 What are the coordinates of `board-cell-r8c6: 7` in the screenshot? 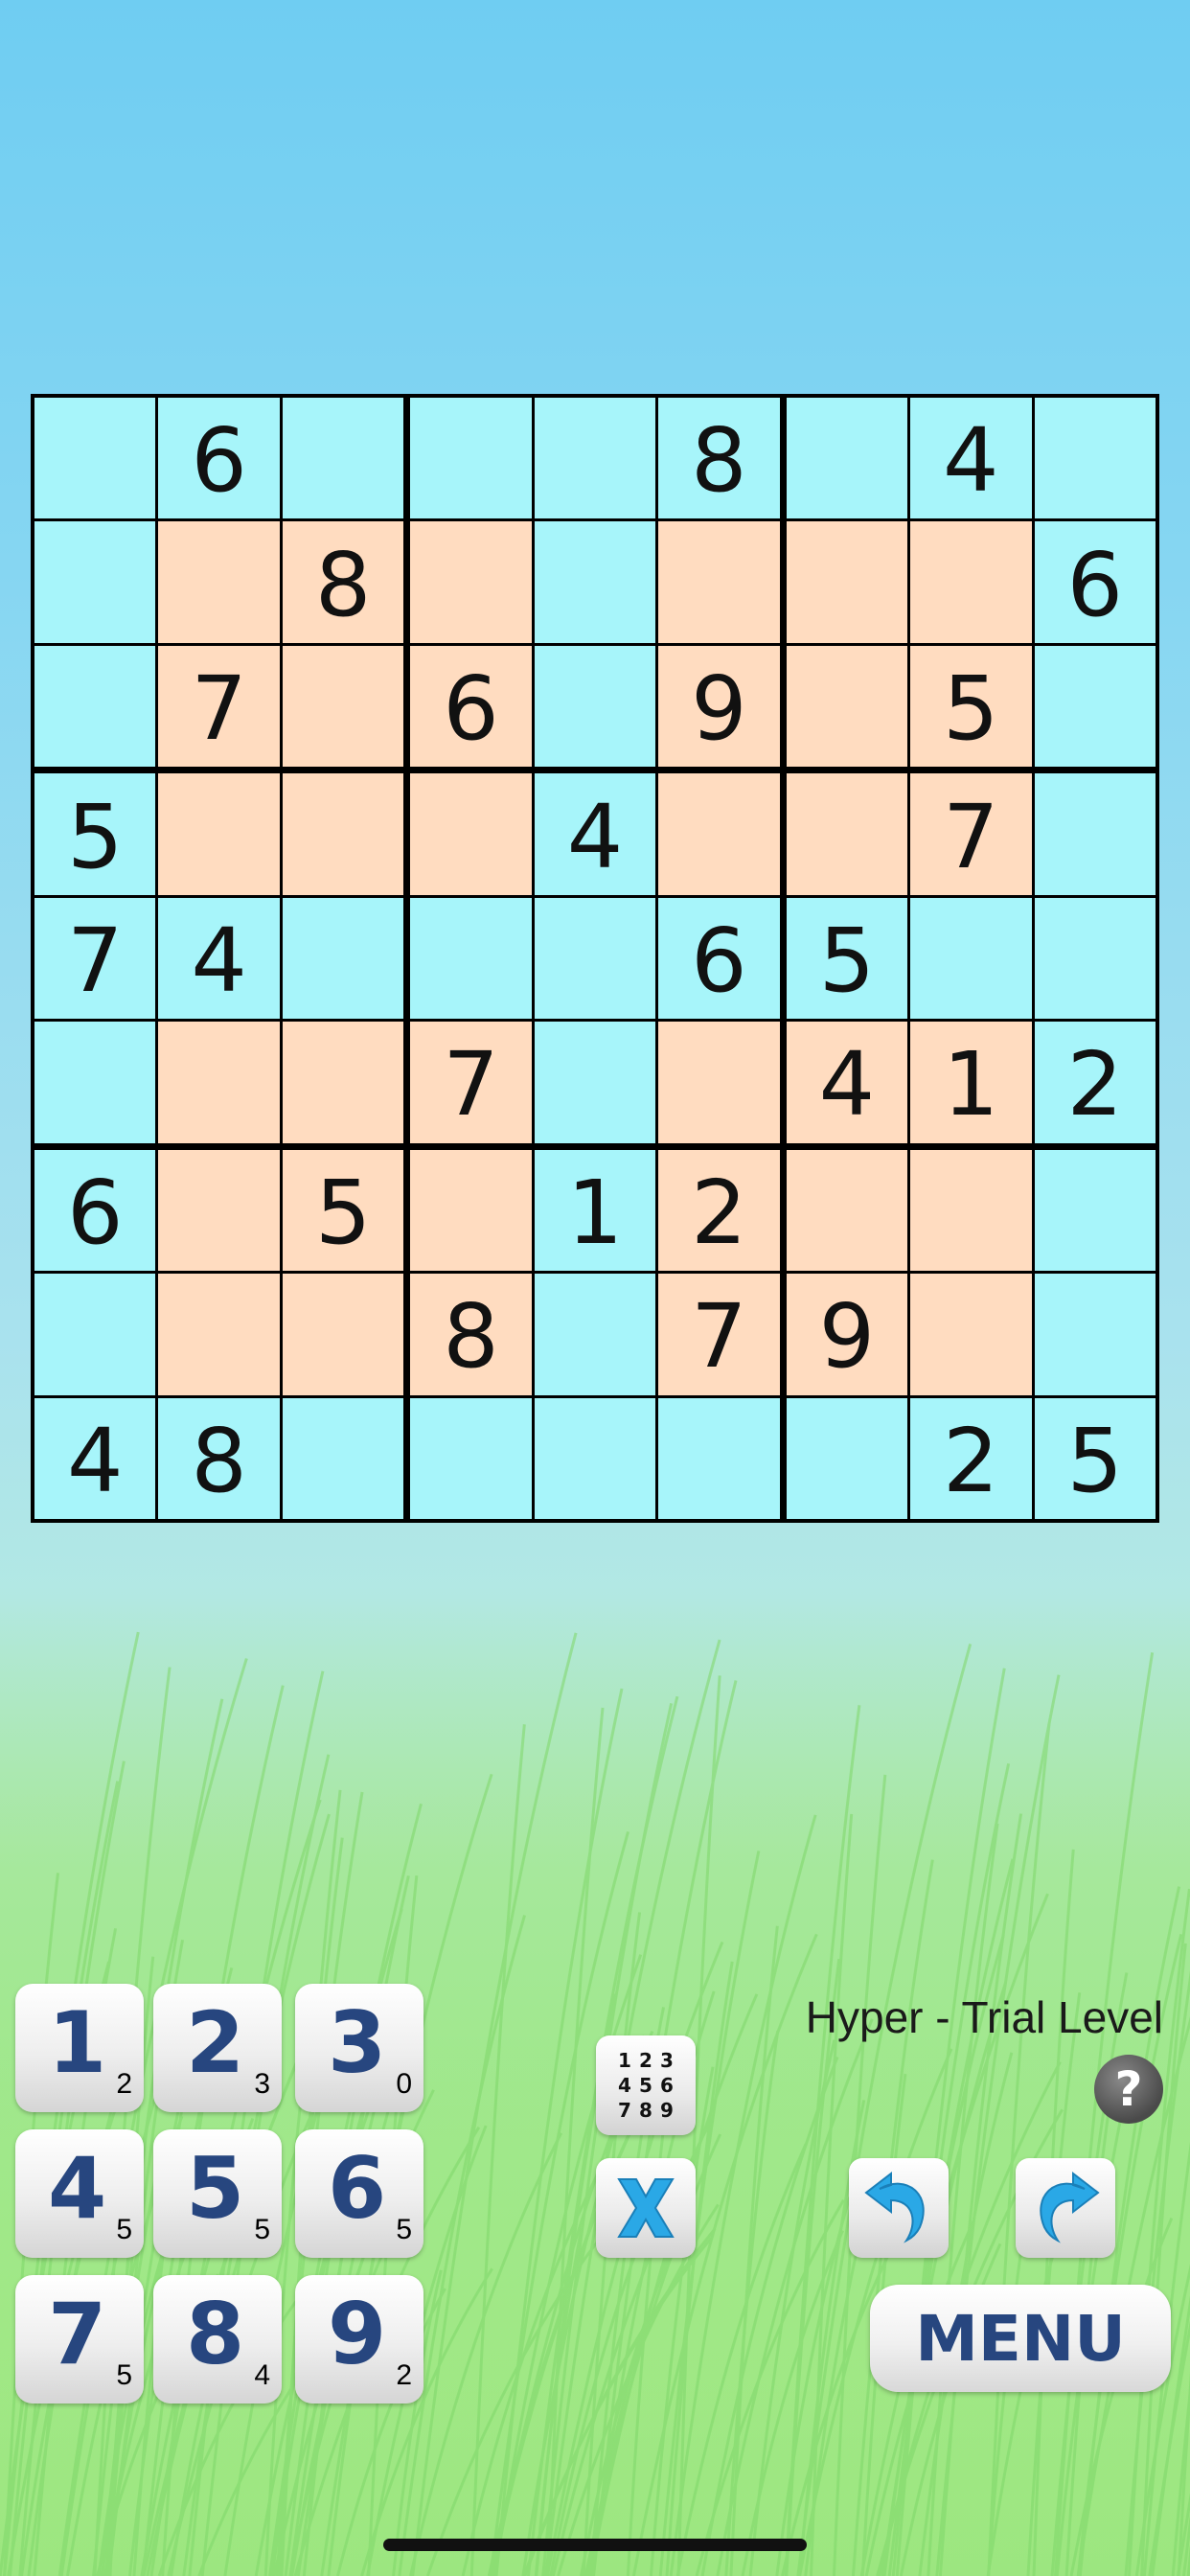 It's located at (719, 1334).